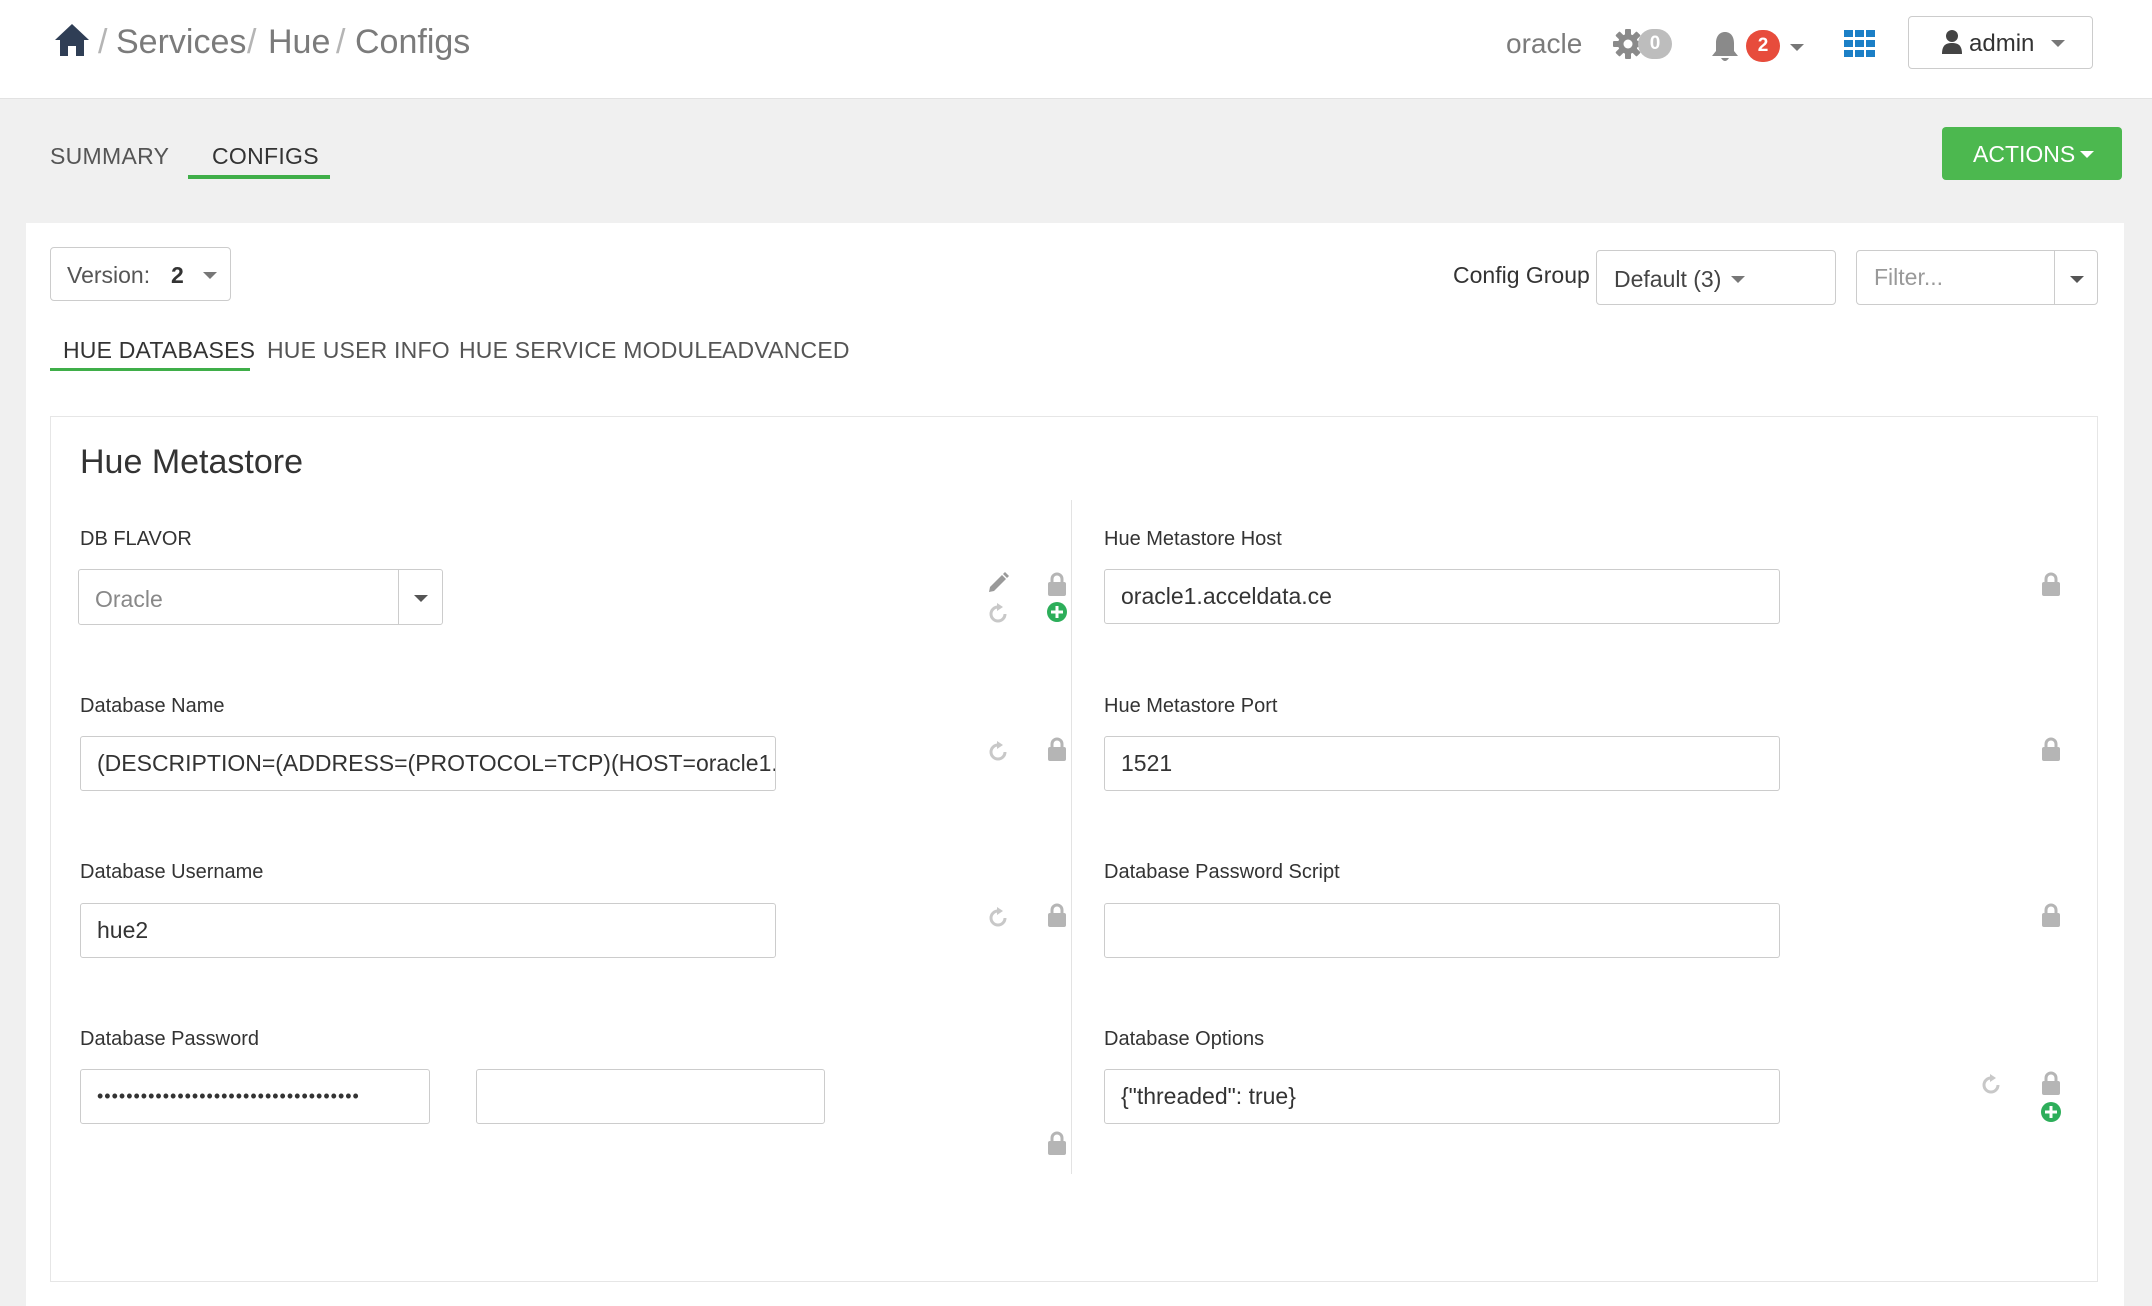 The image size is (2152, 1306). I want to click on actions-label: ACTIONS, so click(2024, 154).